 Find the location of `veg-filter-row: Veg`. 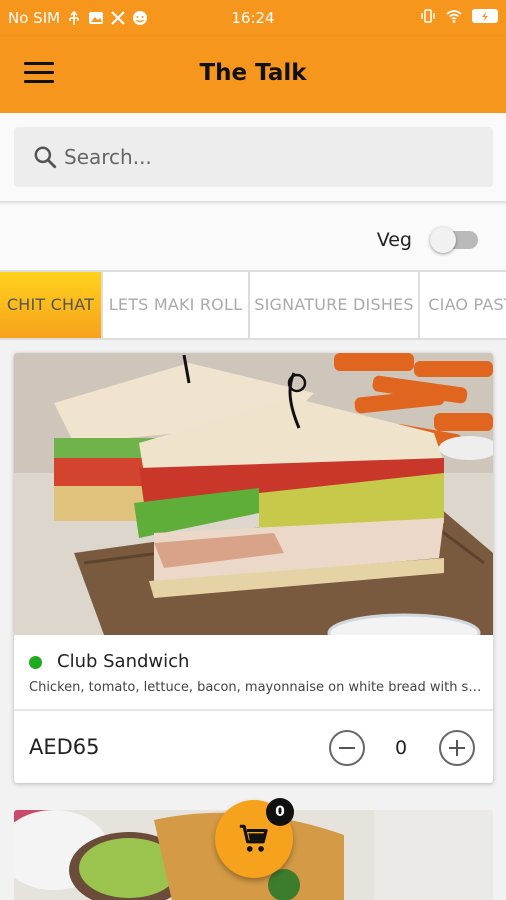

veg-filter-row: Veg is located at coordinates (253, 237).